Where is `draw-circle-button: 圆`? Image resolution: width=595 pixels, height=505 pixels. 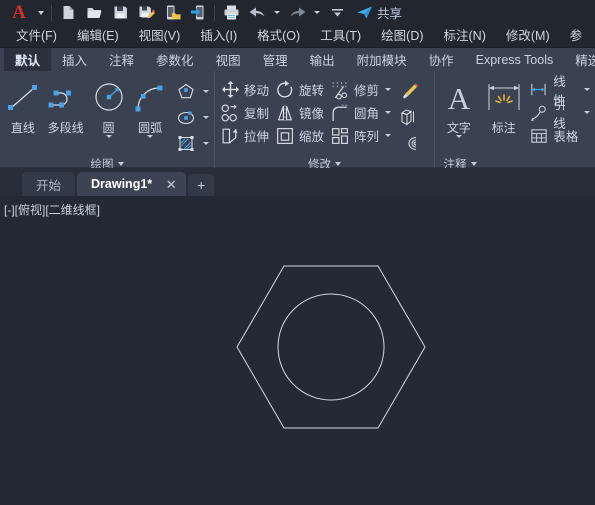 draw-circle-button: 圆 is located at coordinates (109, 116).